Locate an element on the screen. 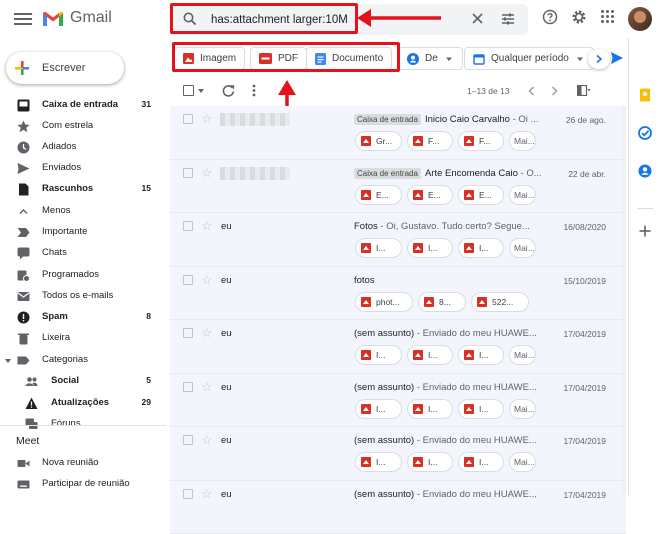  list-scrollbar is located at coordinates (624, 300).